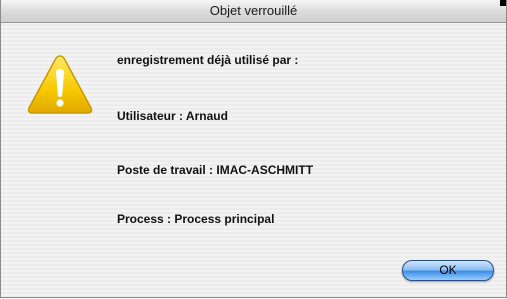 The height and width of the screenshot is (299, 507). Describe the element at coordinates (196, 219) in the screenshot. I see `process-line: Process : Process principal` at that location.